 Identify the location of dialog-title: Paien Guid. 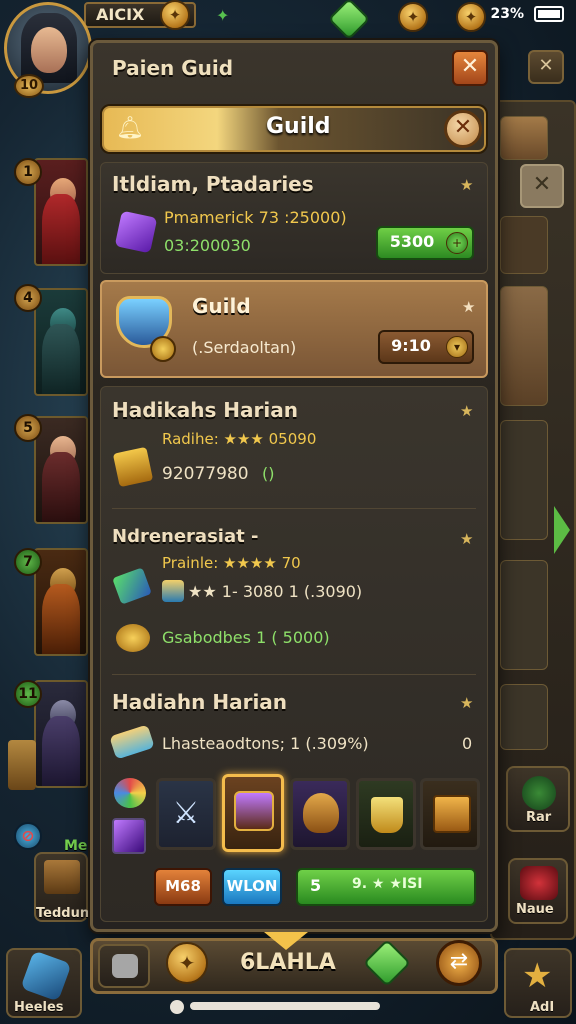
(173, 68).